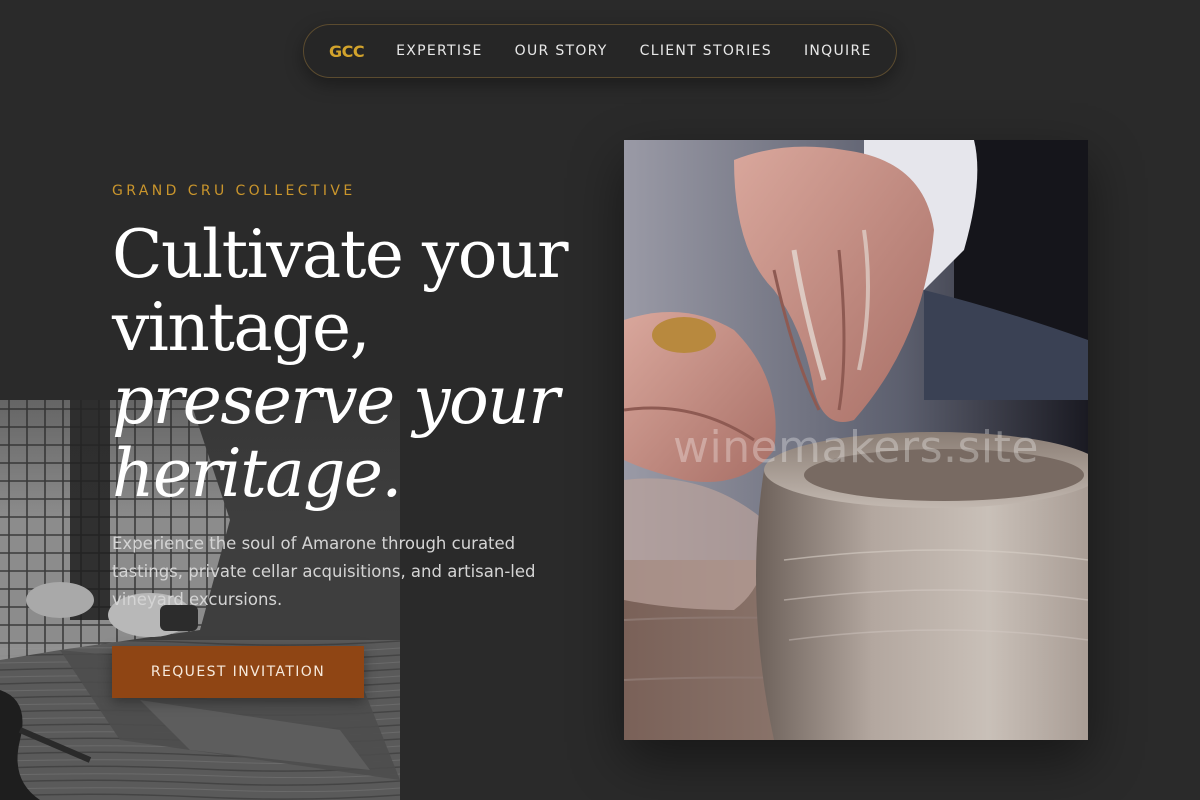  Describe the element at coordinates (238, 672) in the screenshot. I see `request-invitation-button: REQUEST INVITATION` at that location.